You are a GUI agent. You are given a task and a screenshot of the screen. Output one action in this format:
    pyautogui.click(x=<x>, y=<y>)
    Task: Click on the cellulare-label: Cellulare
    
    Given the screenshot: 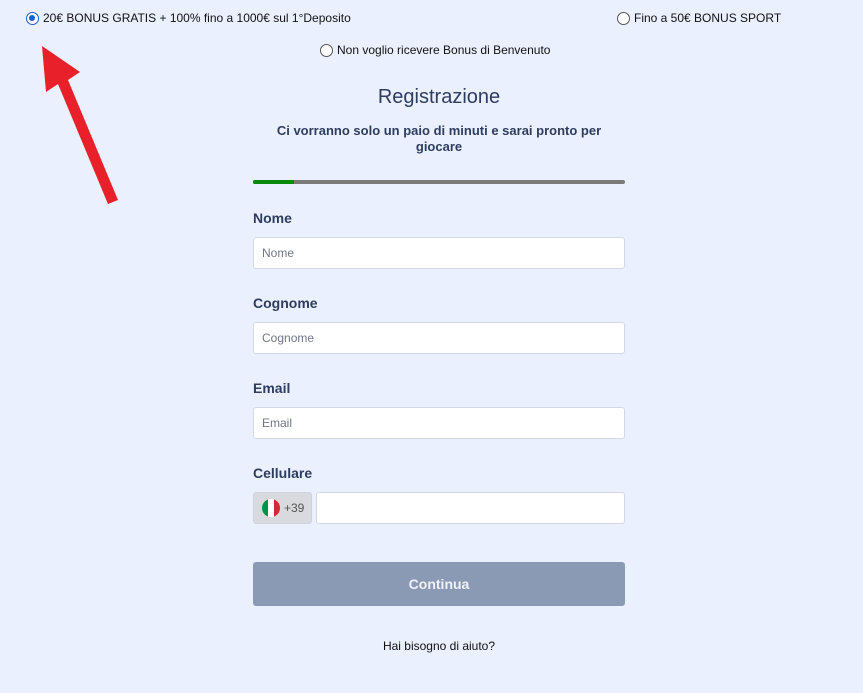 What is the action you would take?
    pyautogui.click(x=283, y=473)
    